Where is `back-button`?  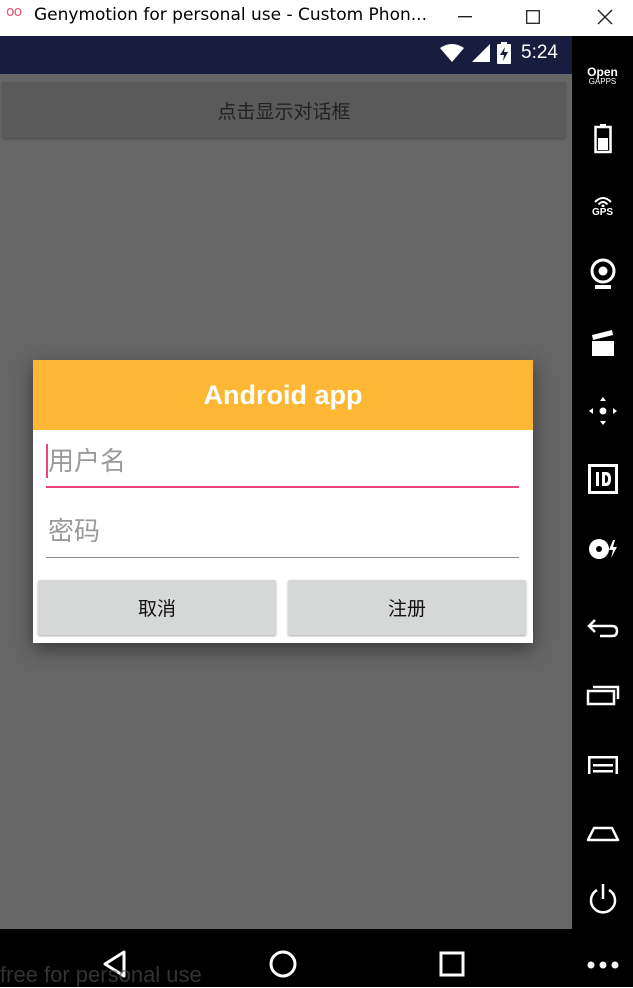 back-button is located at coordinates (602, 627).